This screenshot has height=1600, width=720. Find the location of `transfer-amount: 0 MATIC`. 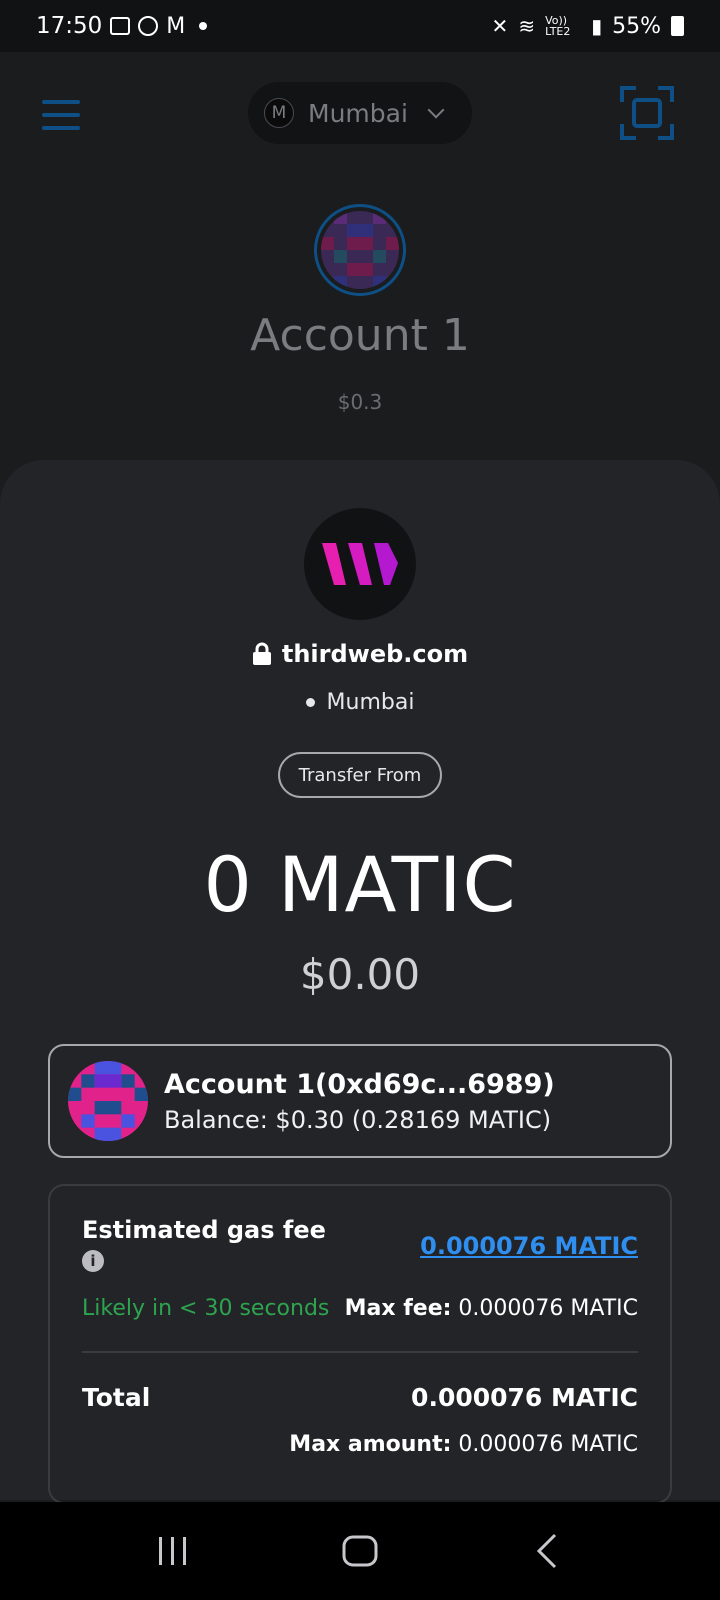

transfer-amount: 0 MATIC is located at coordinates (360, 884).